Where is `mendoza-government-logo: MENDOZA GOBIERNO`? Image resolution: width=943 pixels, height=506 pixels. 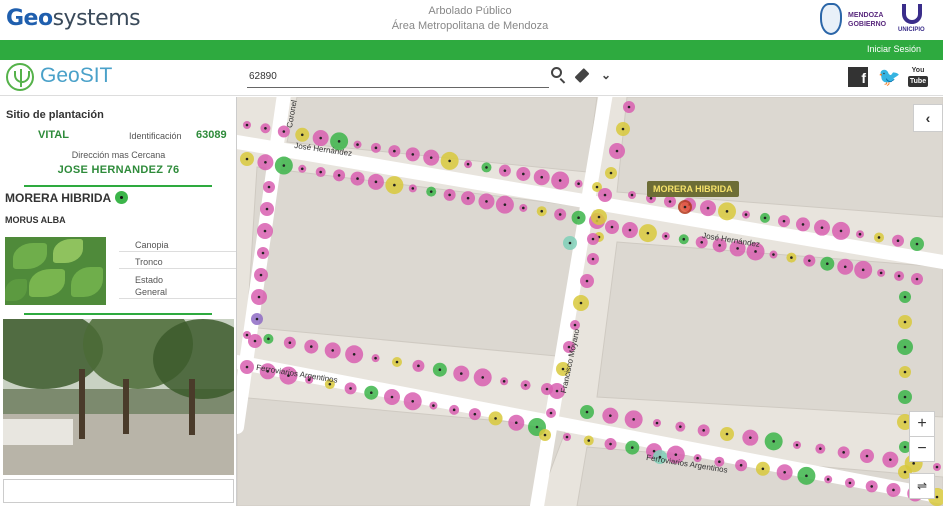 mendoza-government-logo: MENDOZA GOBIERNO is located at coordinates (855, 20).